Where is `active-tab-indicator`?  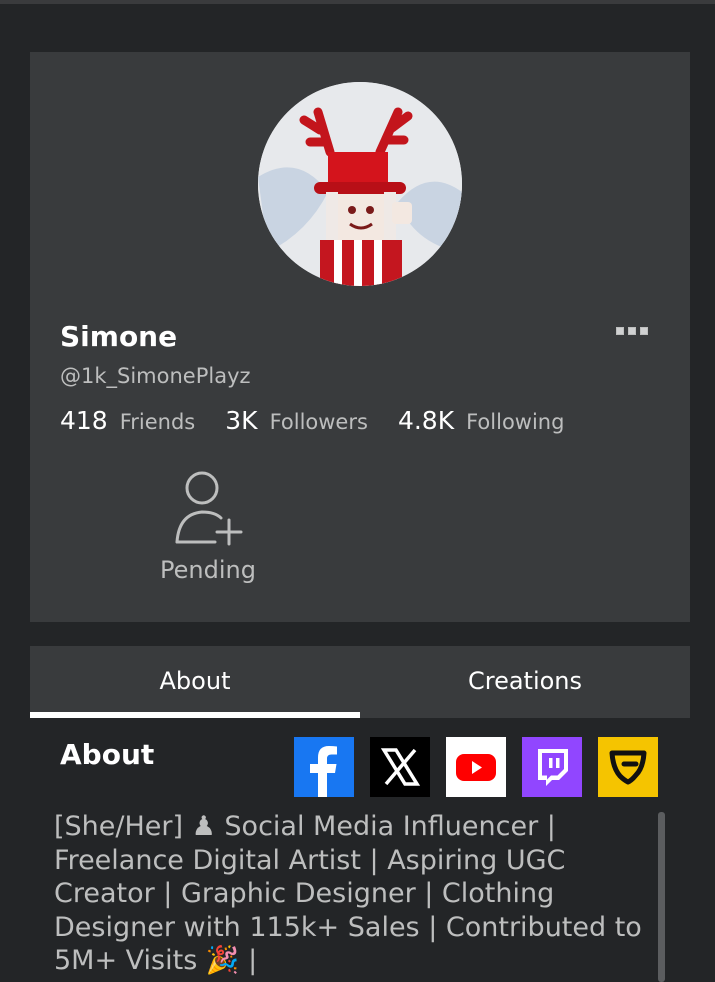 active-tab-indicator is located at coordinates (195, 715).